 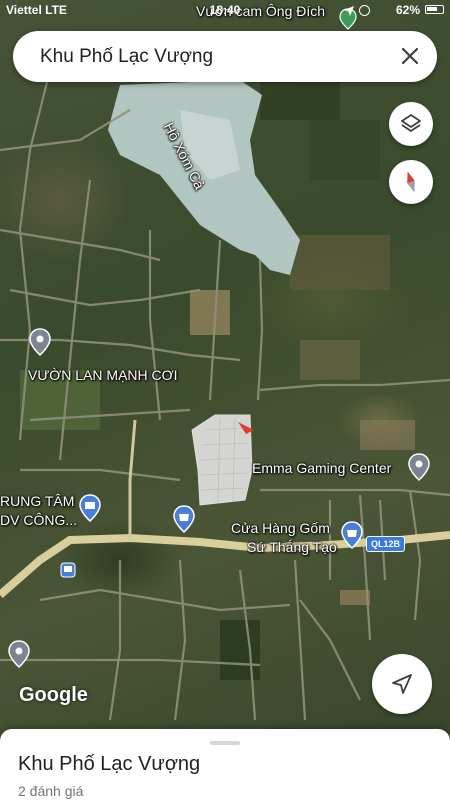 What do you see at coordinates (68, 570) in the screenshot?
I see `bus-stop-icon` at bounding box center [68, 570].